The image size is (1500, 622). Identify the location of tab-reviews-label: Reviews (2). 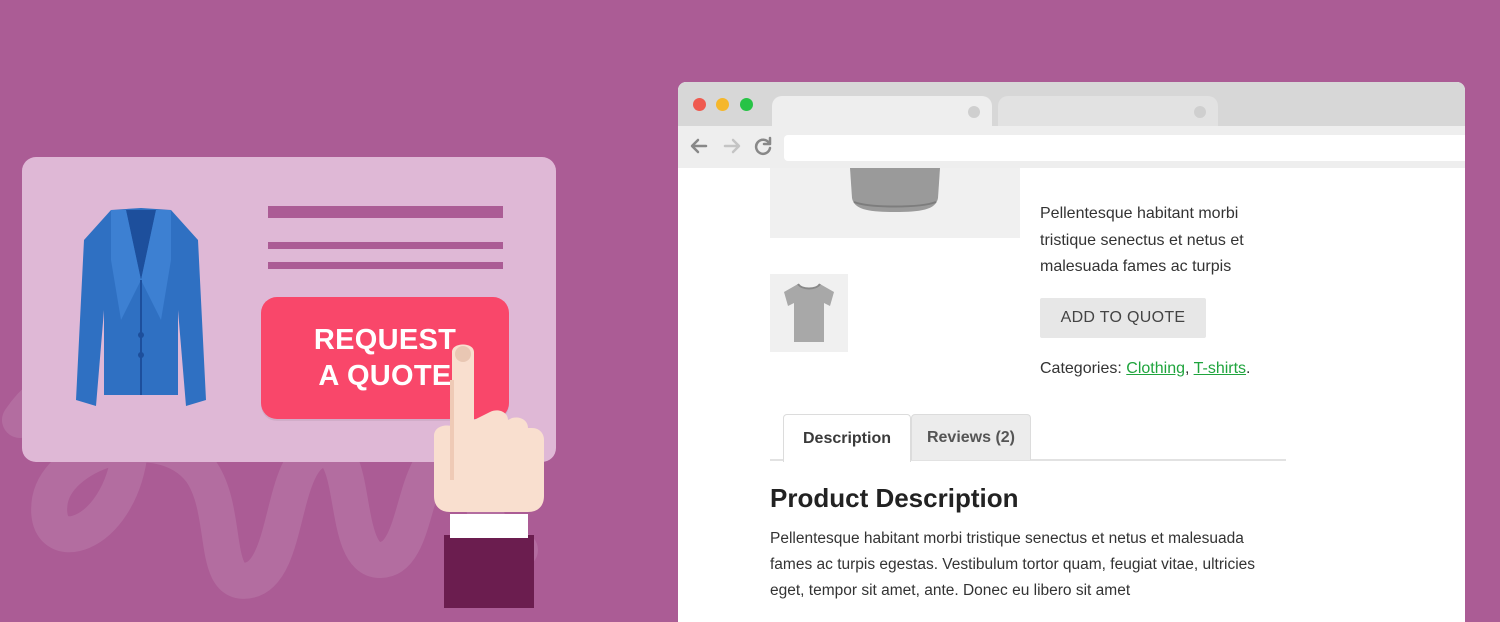
(971, 437).